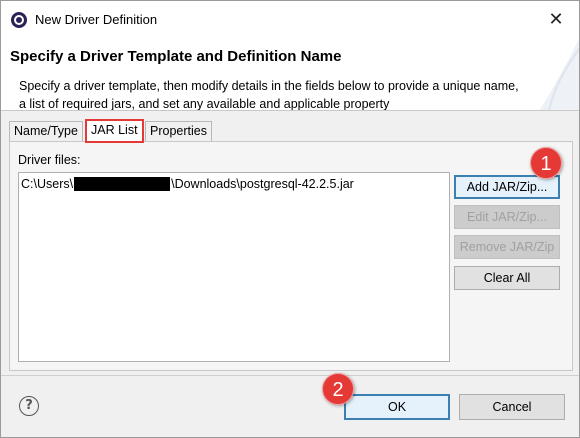 The image size is (580, 438). Describe the element at coordinates (178, 131) in the screenshot. I see `tab-properties: Properties` at that location.